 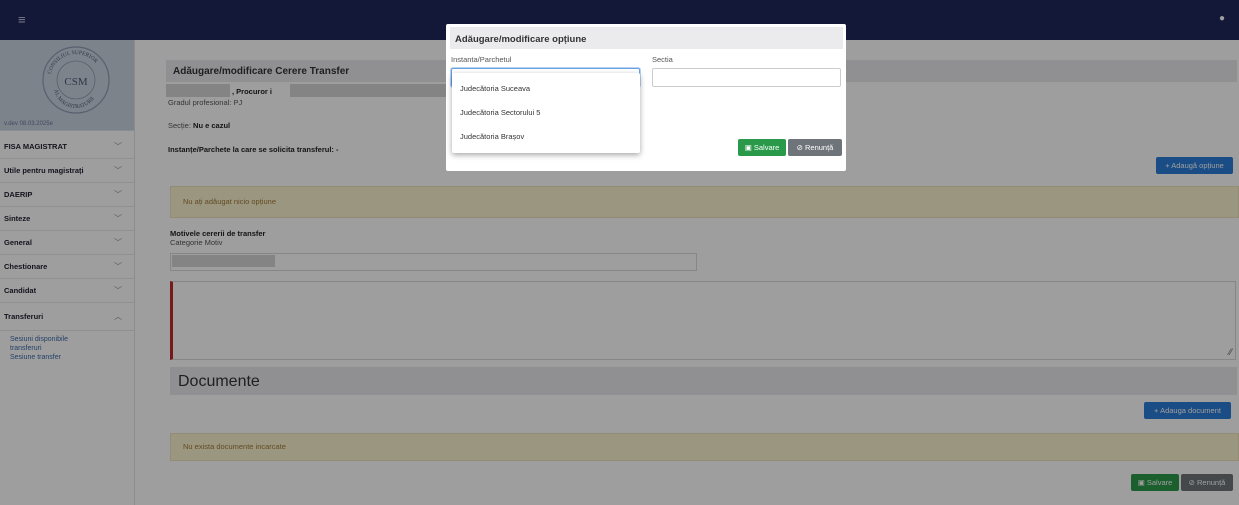 I want to click on dropdown-option: Judecătoria Brașov, so click(x=492, y=136).